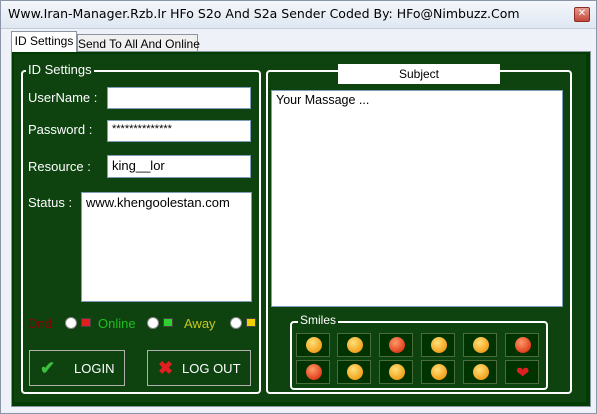 This screenshot has width=597, height=414. I want to click on status-textarea: www.khengoolestan.com, so click(166, 247).